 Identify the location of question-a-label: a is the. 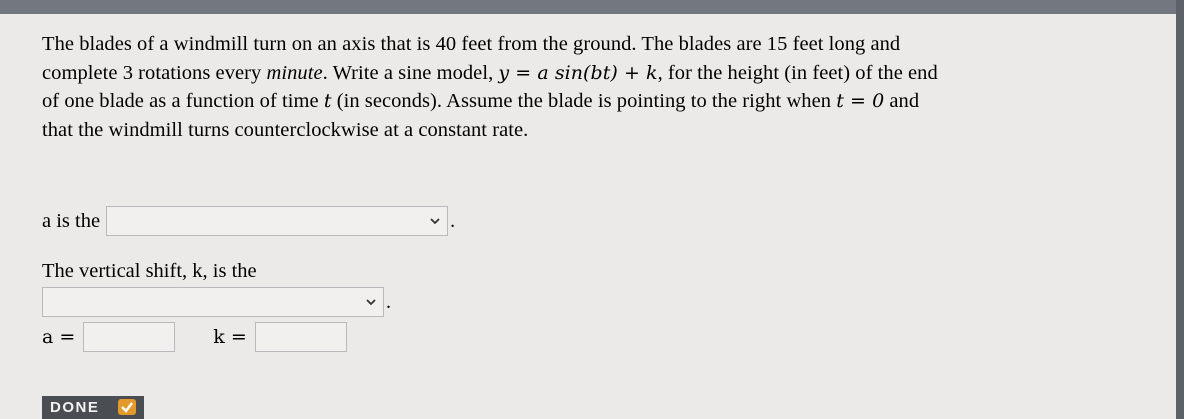
(71, 220).